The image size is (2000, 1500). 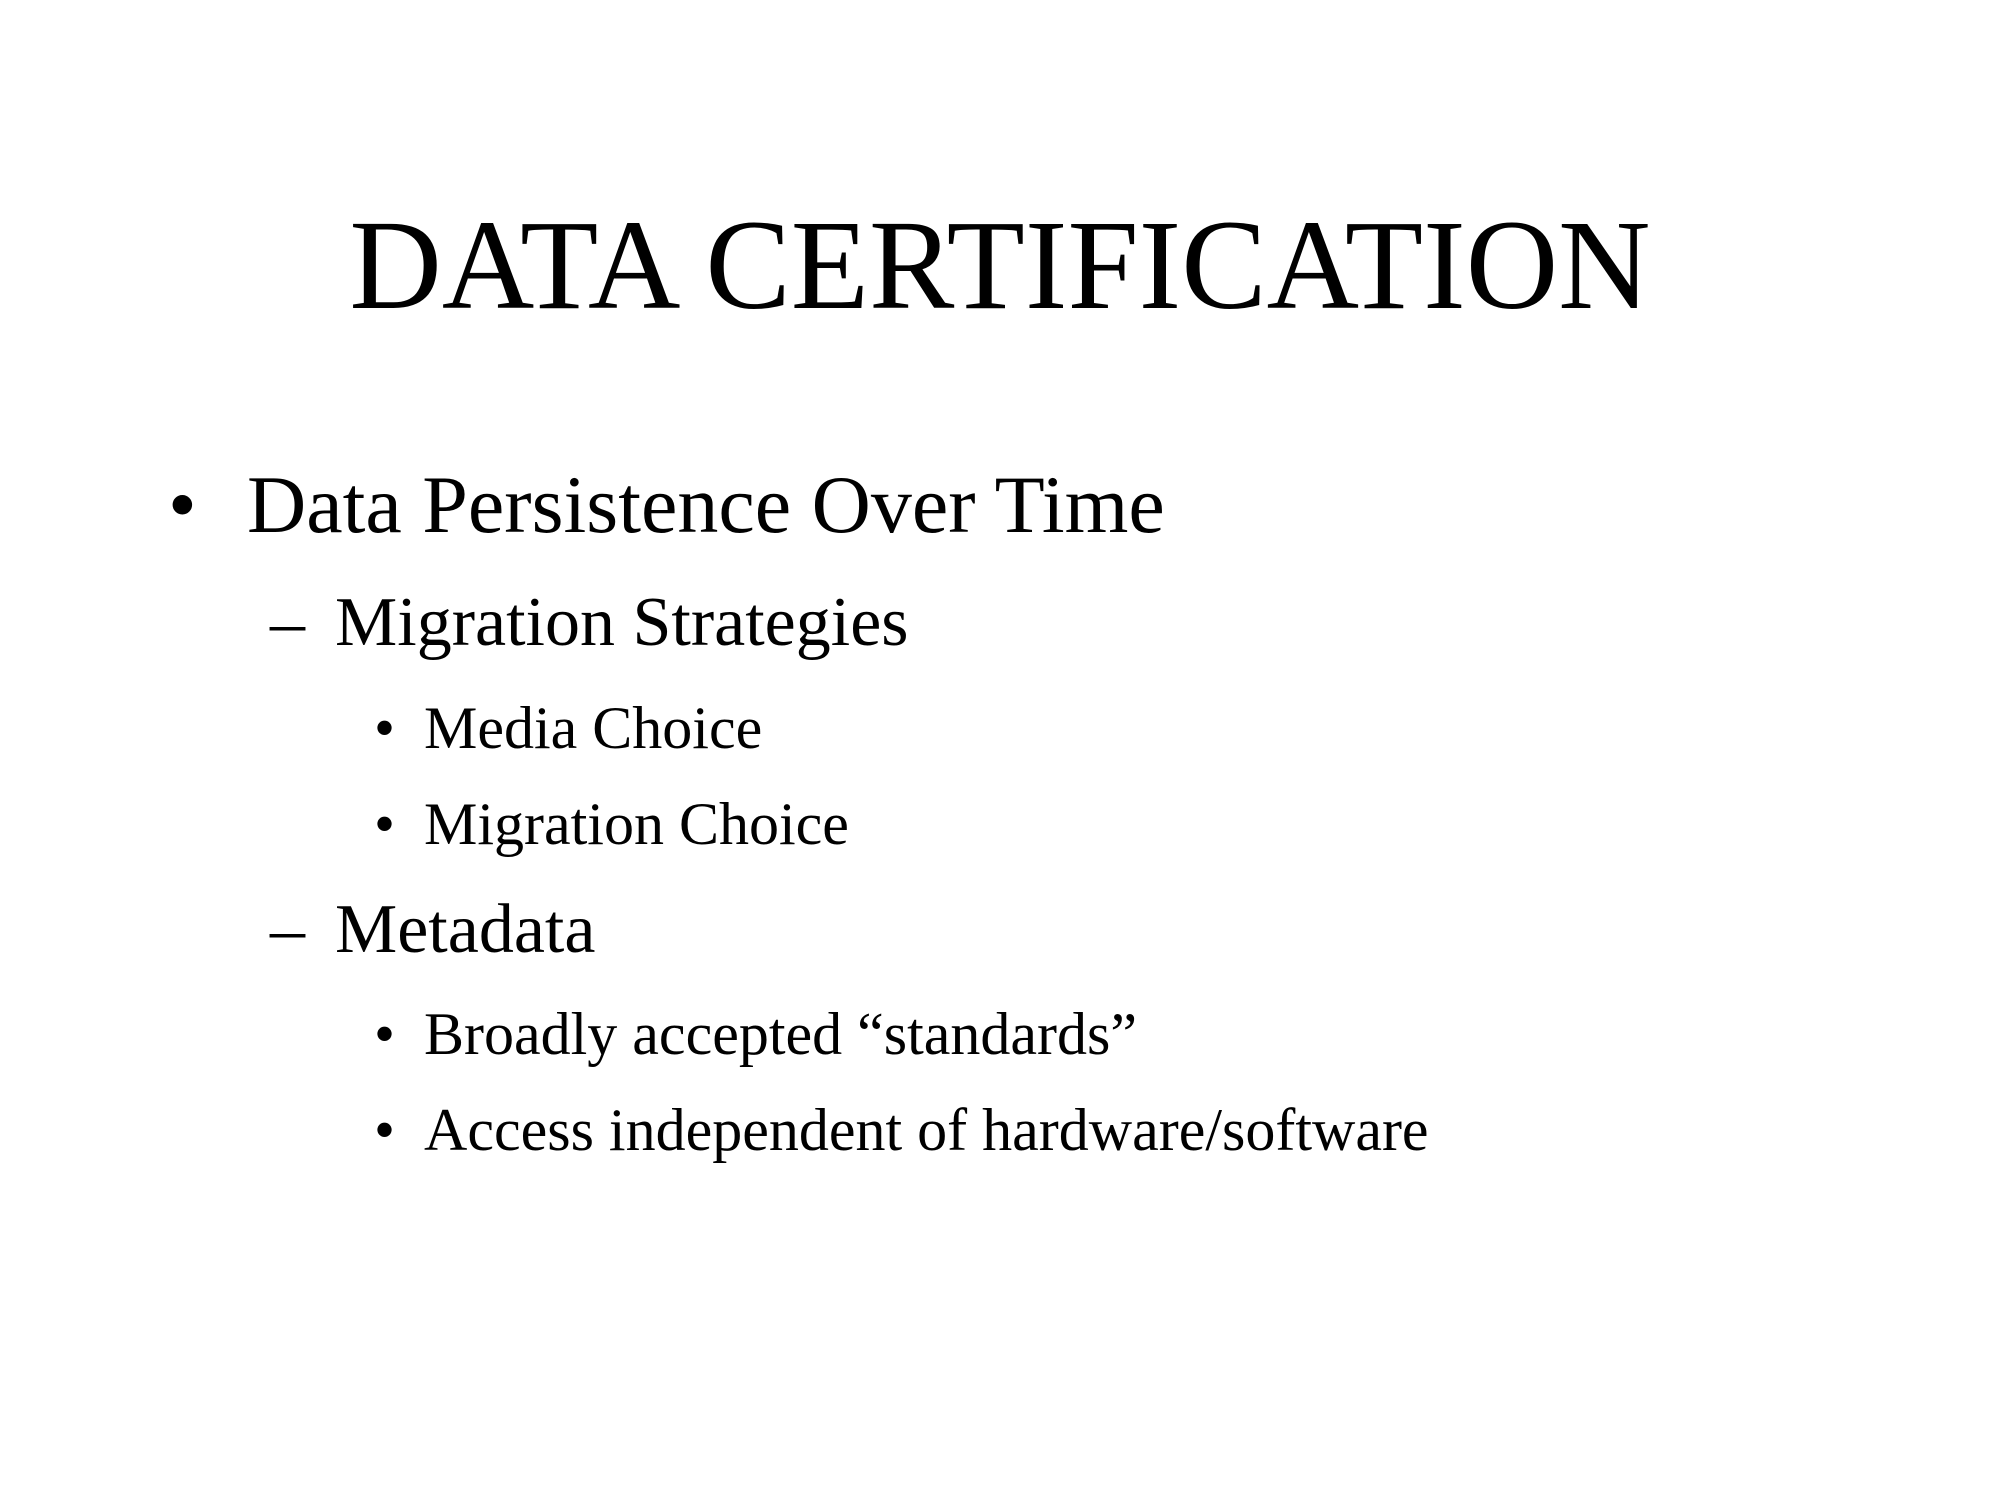 I want to click on bullet-text: Access independent of hardware/software, so click(x=926, y=1130).